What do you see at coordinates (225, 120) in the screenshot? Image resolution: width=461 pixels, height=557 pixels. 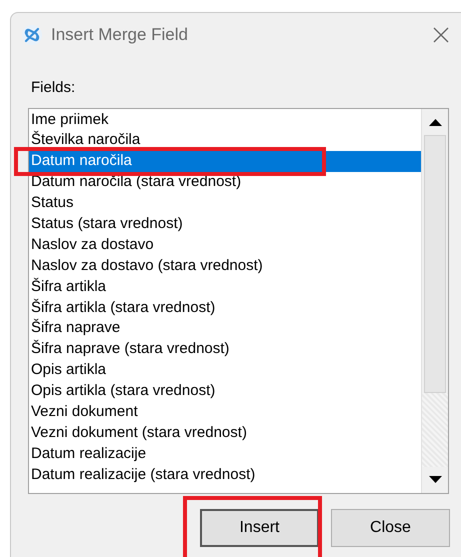 I see `list-item: Ime priimek` at bounding box center [225, 120].